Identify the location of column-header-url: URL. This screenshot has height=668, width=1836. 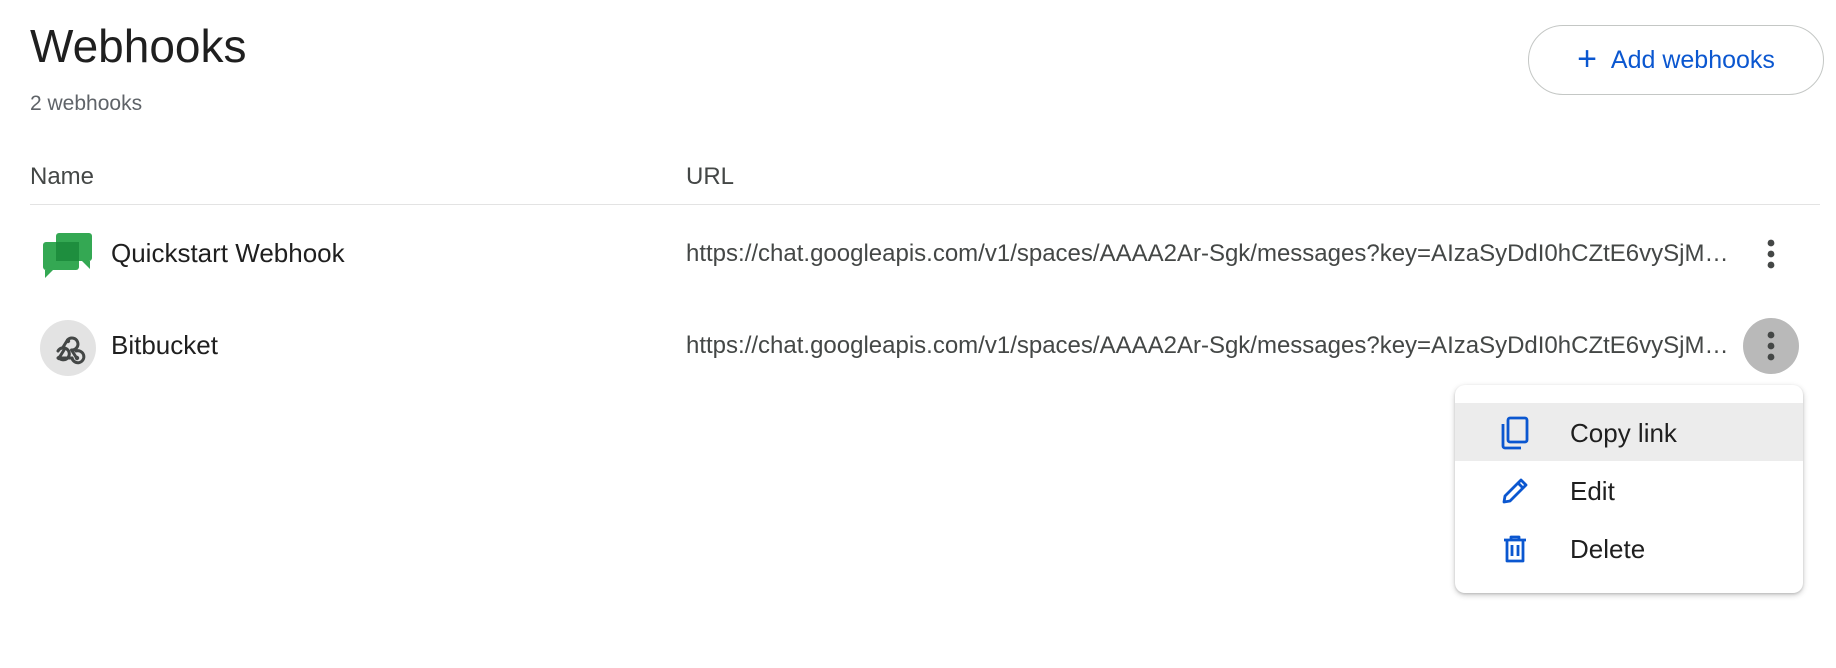
(710, 176).